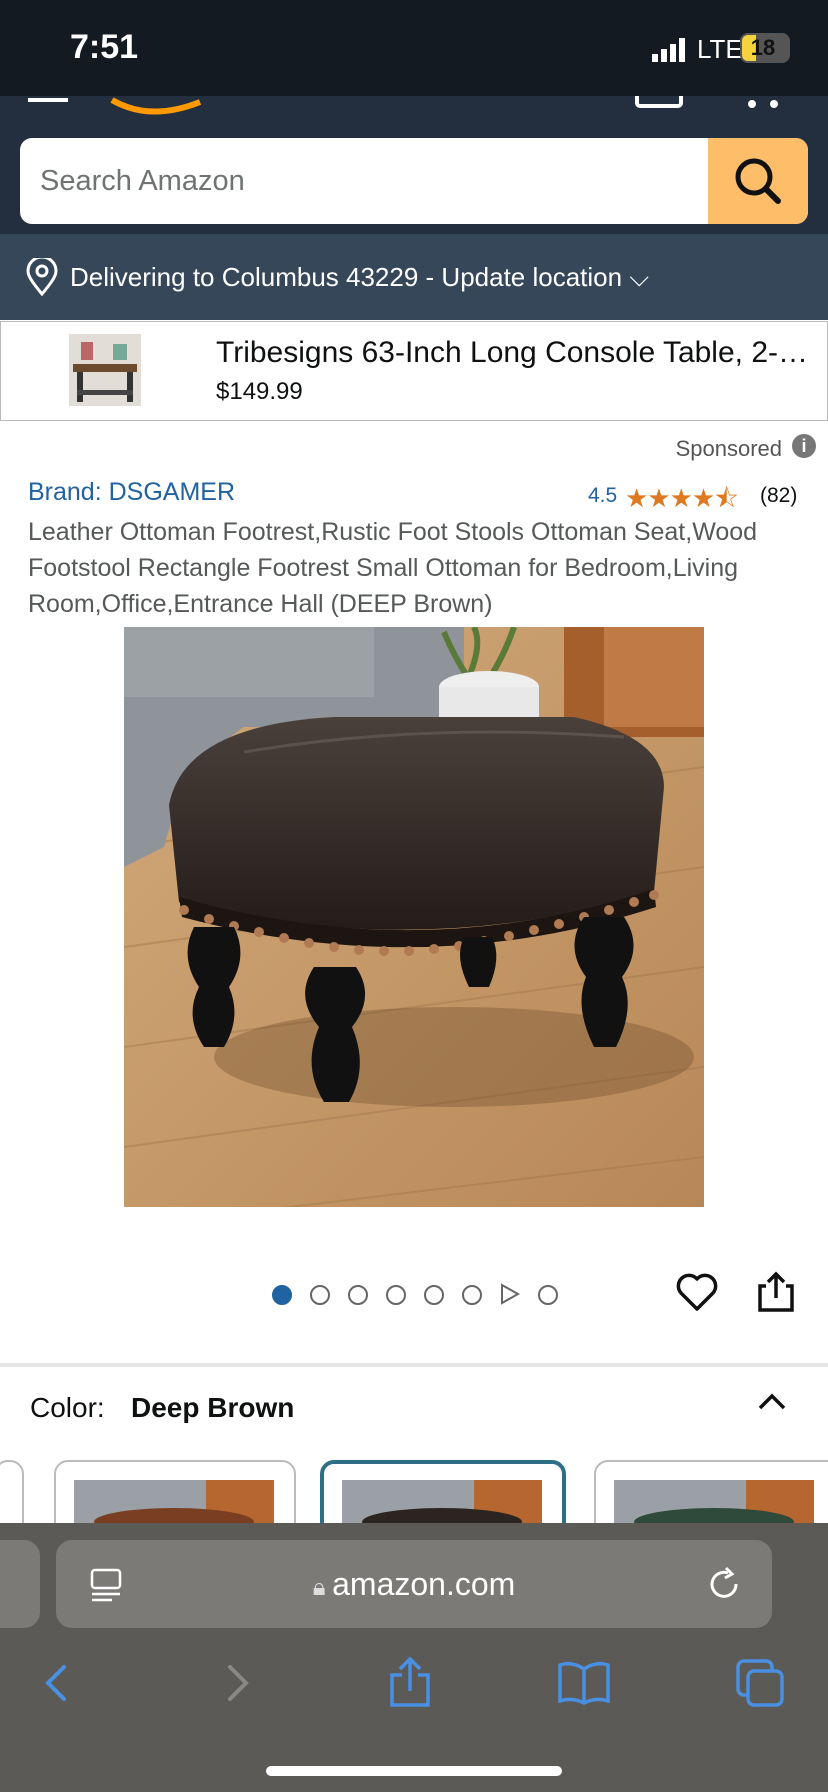 This screenshot has height=1792, width=828. What do you see at coordinates (42, 277) in the screenshot?
I see `location-pin-icon` at bounding box center [42, 277].